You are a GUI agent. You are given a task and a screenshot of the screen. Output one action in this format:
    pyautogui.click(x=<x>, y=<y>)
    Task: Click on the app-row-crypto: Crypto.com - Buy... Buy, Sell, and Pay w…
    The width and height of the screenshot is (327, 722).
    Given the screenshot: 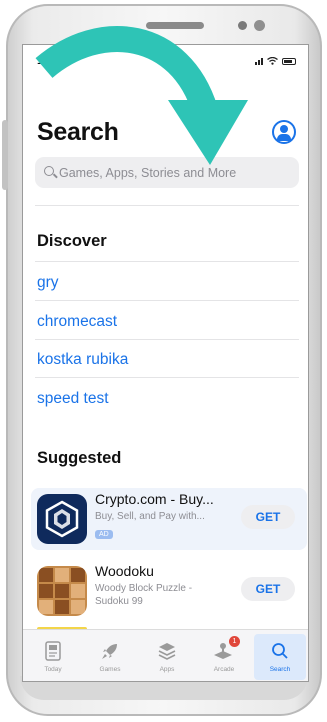 What is the action you would take?
    pyautogui.click(x=169, y=519)
    